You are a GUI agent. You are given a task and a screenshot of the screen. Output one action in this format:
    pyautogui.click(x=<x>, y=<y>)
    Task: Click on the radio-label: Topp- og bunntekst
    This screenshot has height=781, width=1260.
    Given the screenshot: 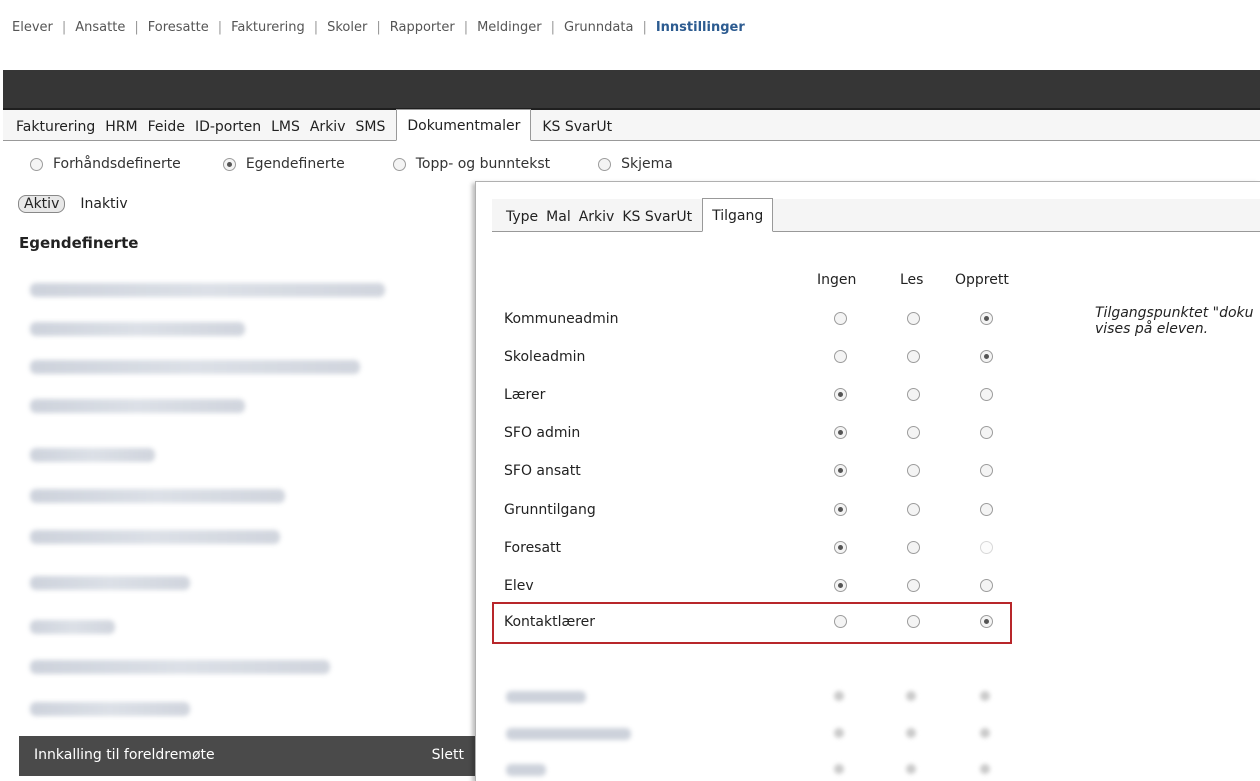 What is the action you would take?
    pyautogui.click(x=483, y=164)
    